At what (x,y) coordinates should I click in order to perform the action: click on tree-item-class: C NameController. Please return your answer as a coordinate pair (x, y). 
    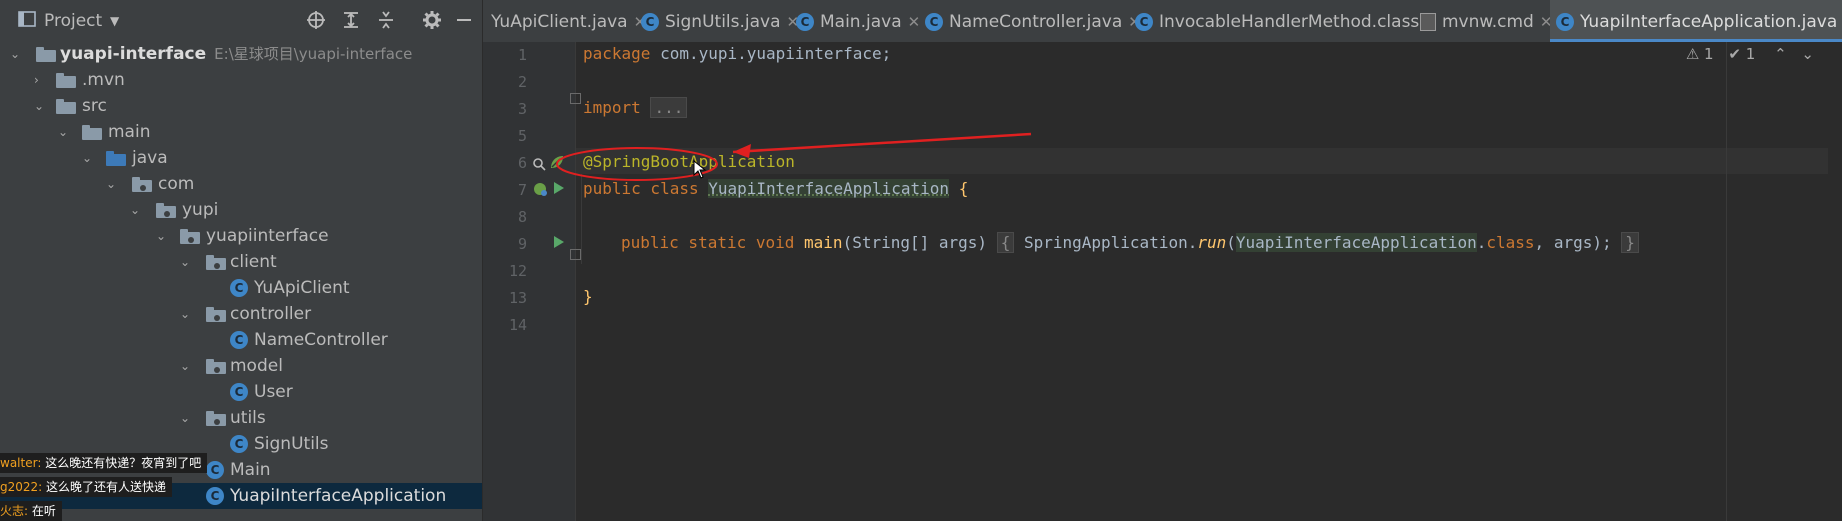
    Looking at the image, I should click on (241, 340).